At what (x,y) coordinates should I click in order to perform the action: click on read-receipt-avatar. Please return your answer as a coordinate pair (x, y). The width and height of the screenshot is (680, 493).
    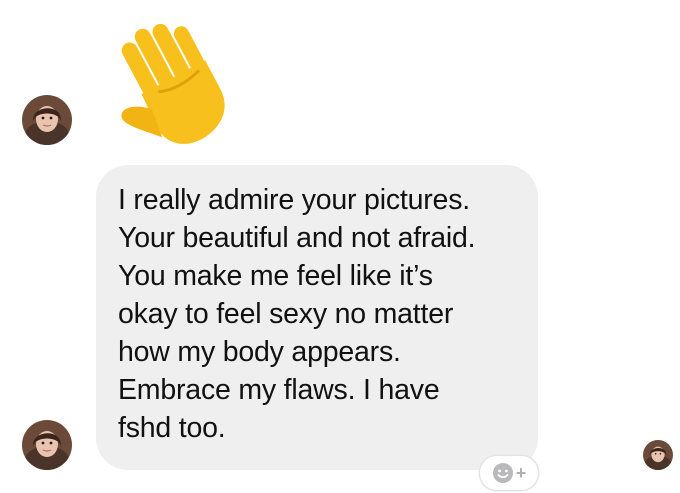
    Looking at the image, I should click on (658, 455).